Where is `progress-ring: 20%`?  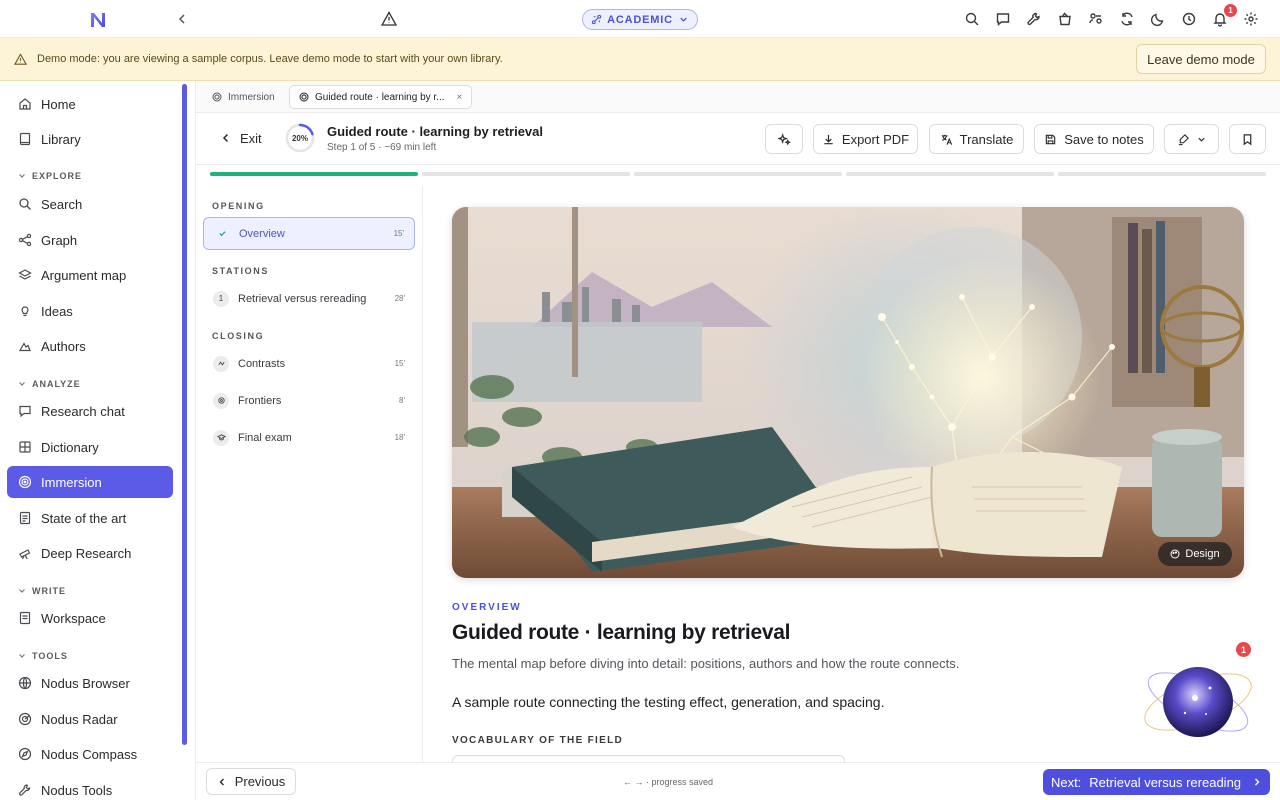 progress-ring: 20% is located at coordinates (300, 138).